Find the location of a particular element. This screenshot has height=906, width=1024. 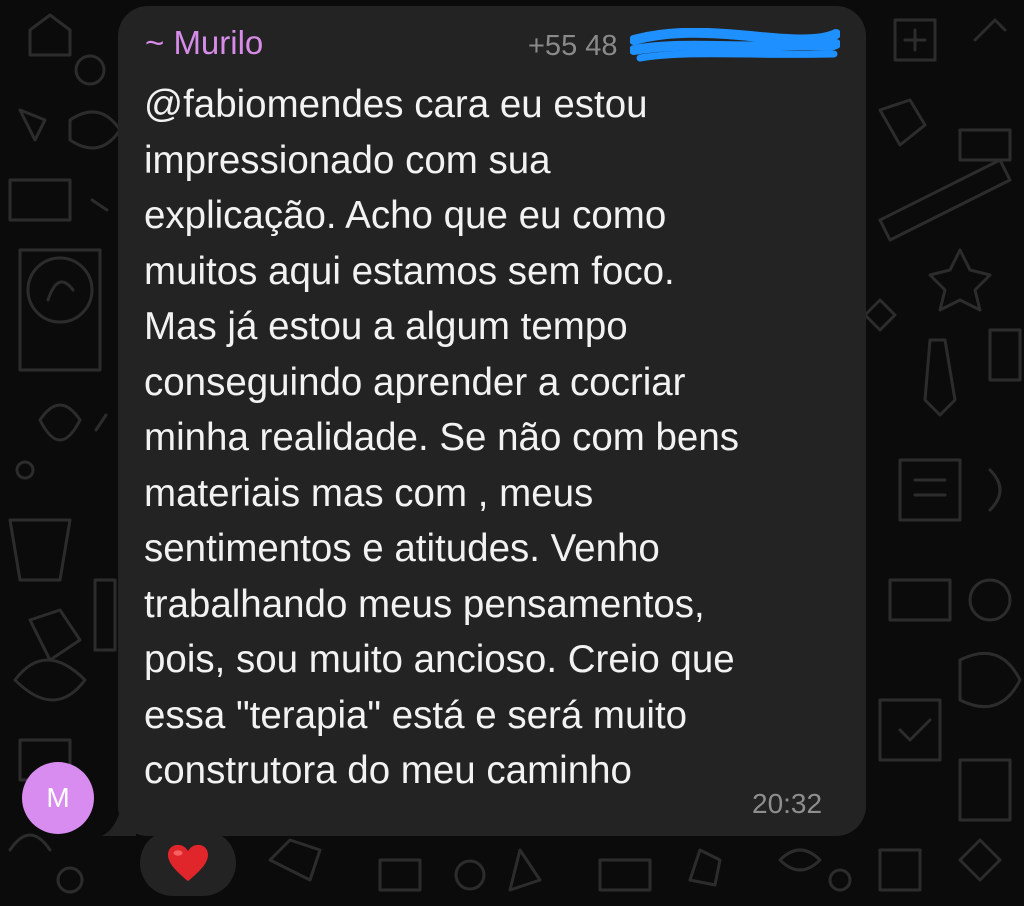

reaction-chip is located at coordinates (188, 863).